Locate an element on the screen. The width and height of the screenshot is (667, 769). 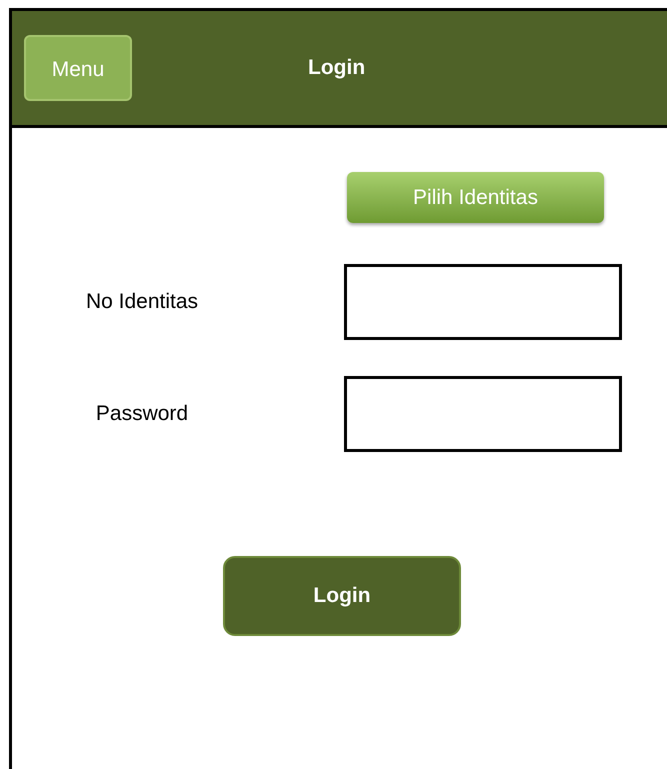
choose-identity-button: Pilih Identitas is located at coordinates (475, 197).